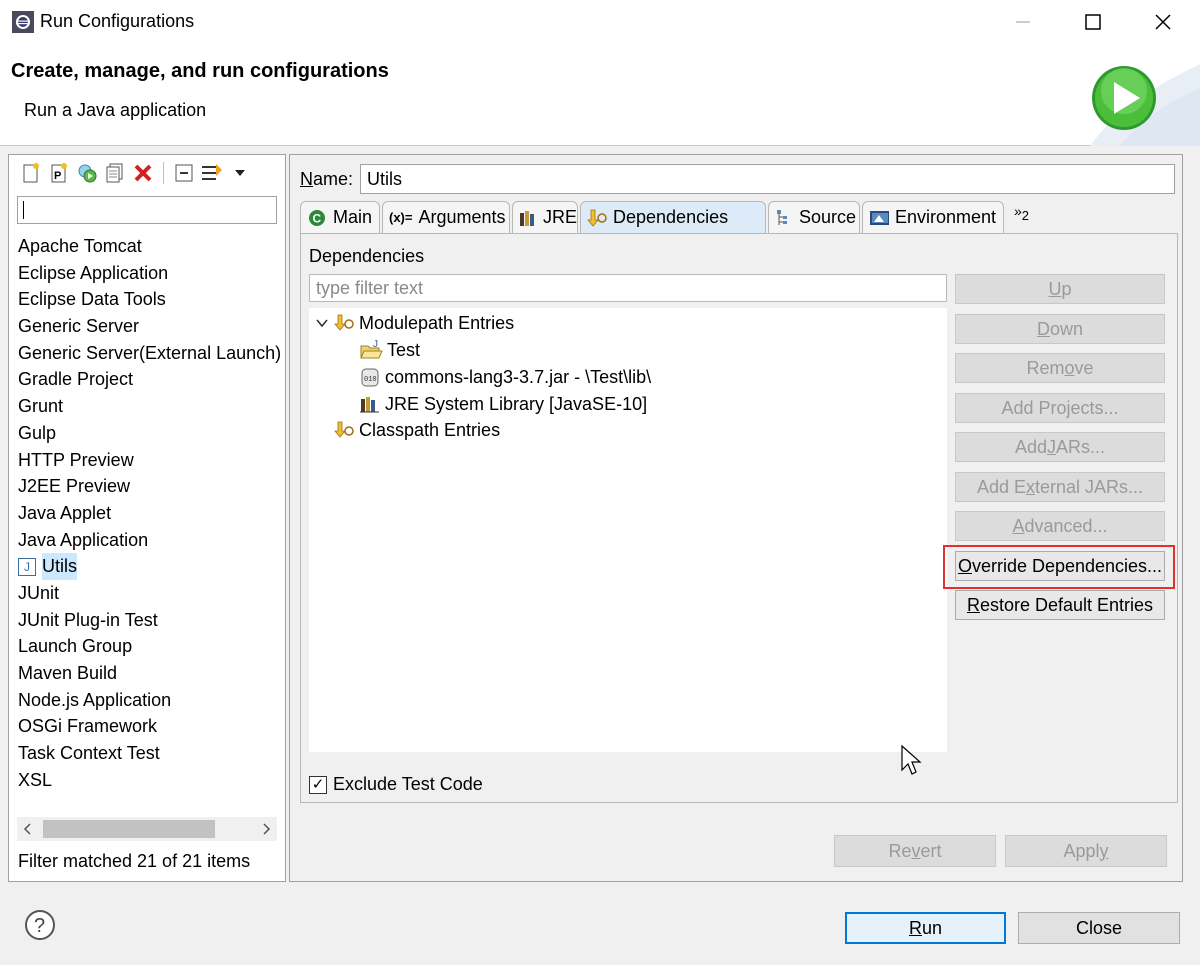  What do you see at coordinates (129, 829) in the screenshot?
I see `scrollbar-thumb` at bounding box center [129, 829].